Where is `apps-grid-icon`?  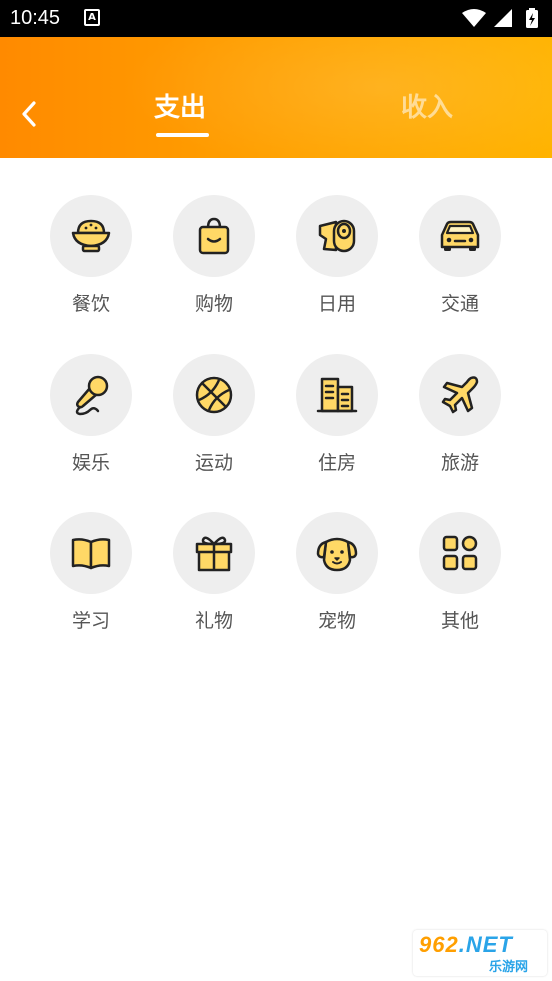
apps-grid-icon is located at coordinates (460, 553).